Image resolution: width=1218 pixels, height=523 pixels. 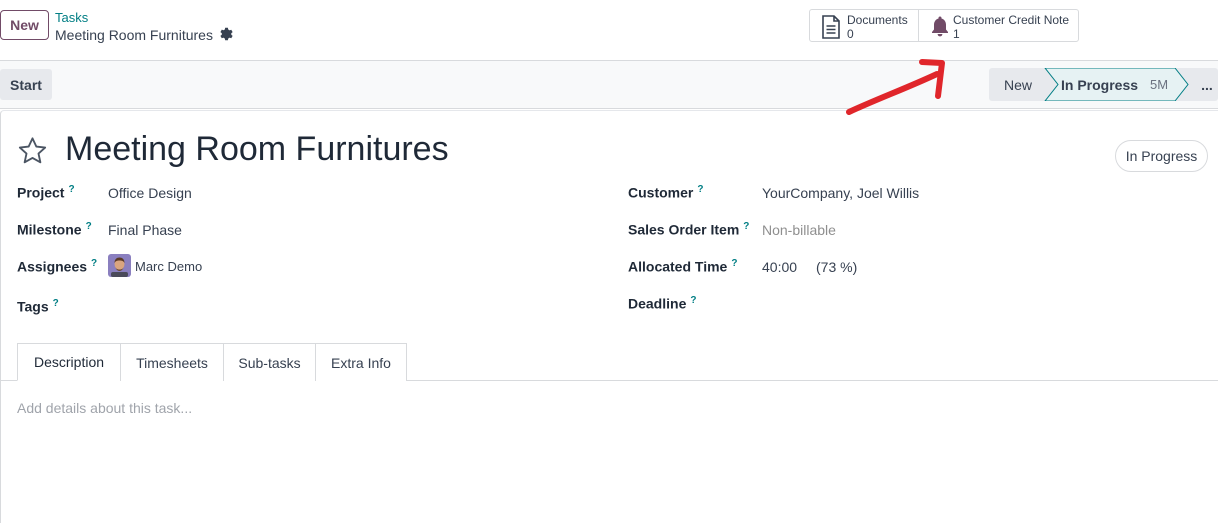 What do you see at coordinates (24, 25) in the screenshot?
I see `new-record-button: New` at bounding box center [24, 25].